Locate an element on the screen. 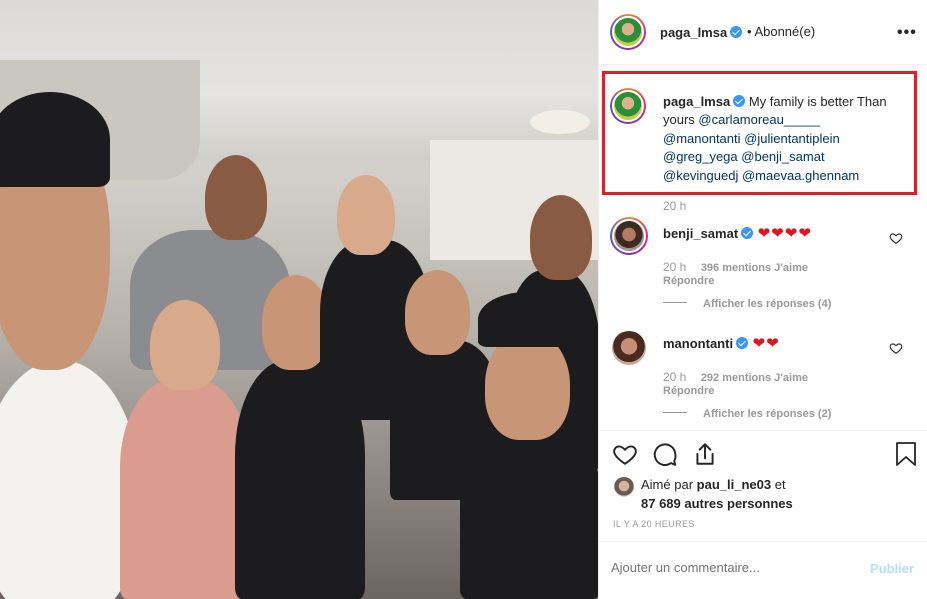  comment-text: ❤❤❤❤ is located at coordinates (784, 233).